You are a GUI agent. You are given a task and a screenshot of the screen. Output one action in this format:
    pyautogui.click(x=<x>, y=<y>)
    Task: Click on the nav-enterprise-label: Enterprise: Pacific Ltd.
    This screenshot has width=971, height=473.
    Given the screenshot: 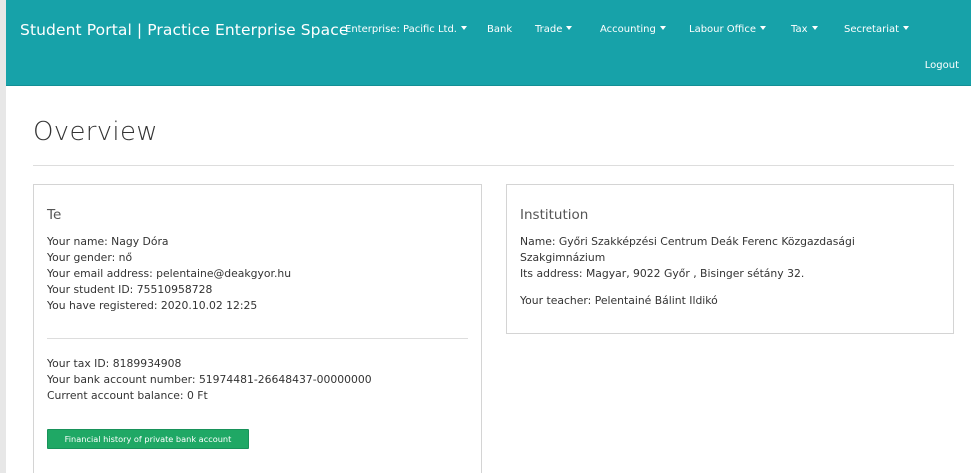 What is the action you would take?
    pyautogui.click(x=401, y=29)
    